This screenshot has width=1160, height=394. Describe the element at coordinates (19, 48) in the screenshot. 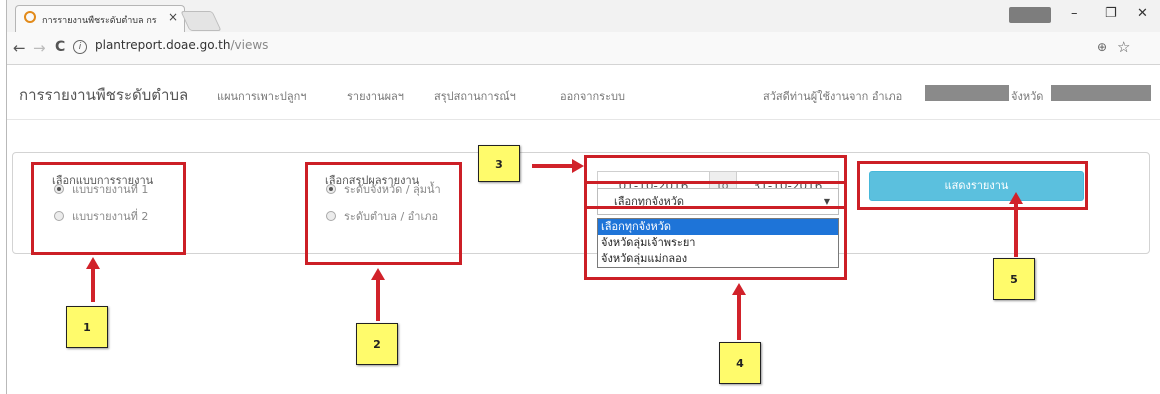

I see `back-icon: ←` at that location.